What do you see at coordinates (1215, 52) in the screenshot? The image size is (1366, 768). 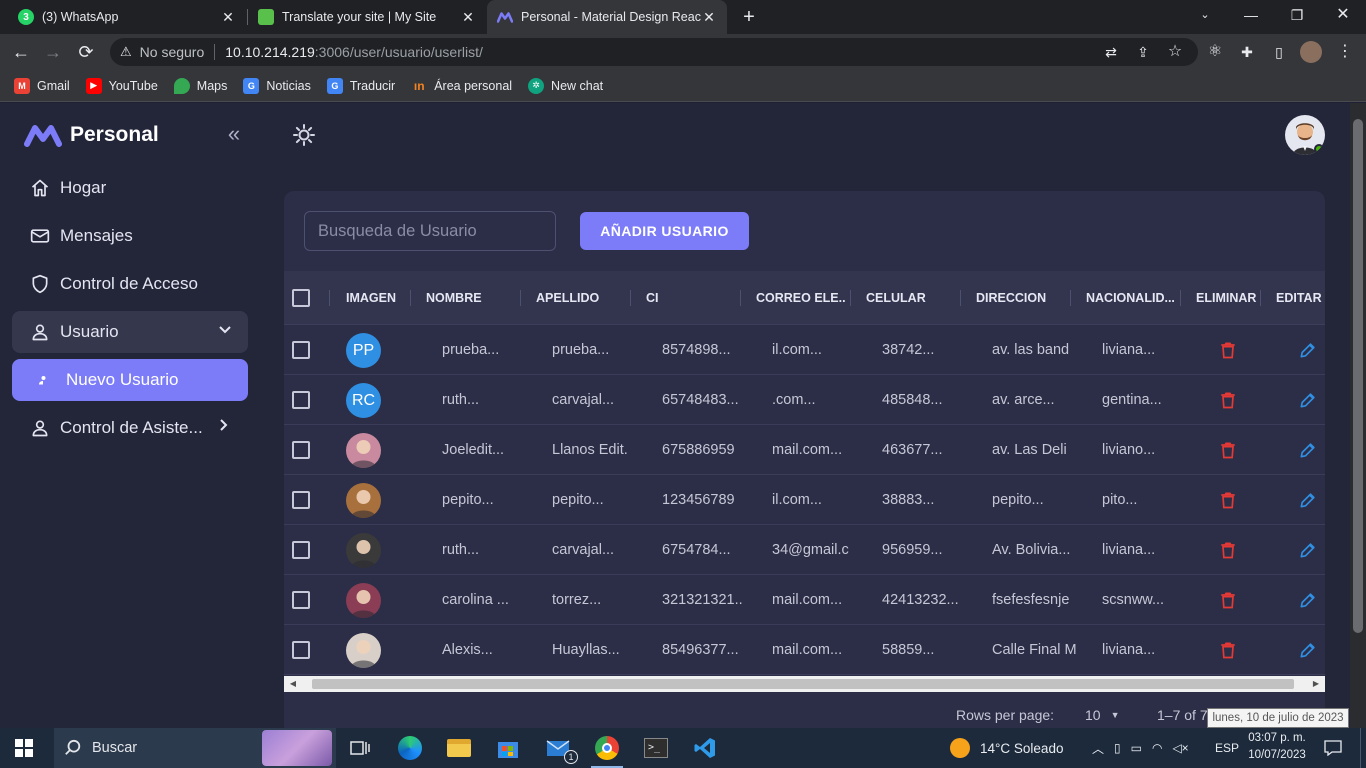 I see `react-devtools-icon: ⚛` at bounding box center [1215, 52].